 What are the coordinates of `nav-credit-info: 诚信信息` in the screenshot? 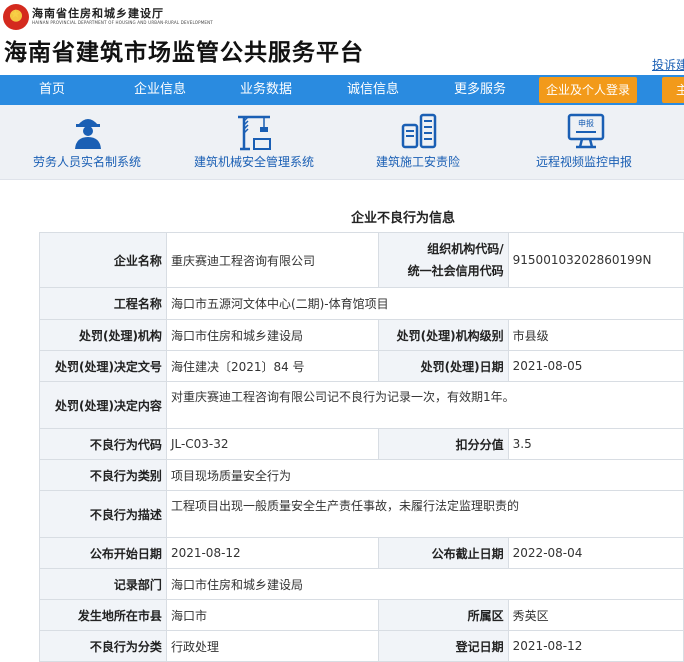 It's located at (373, 90).